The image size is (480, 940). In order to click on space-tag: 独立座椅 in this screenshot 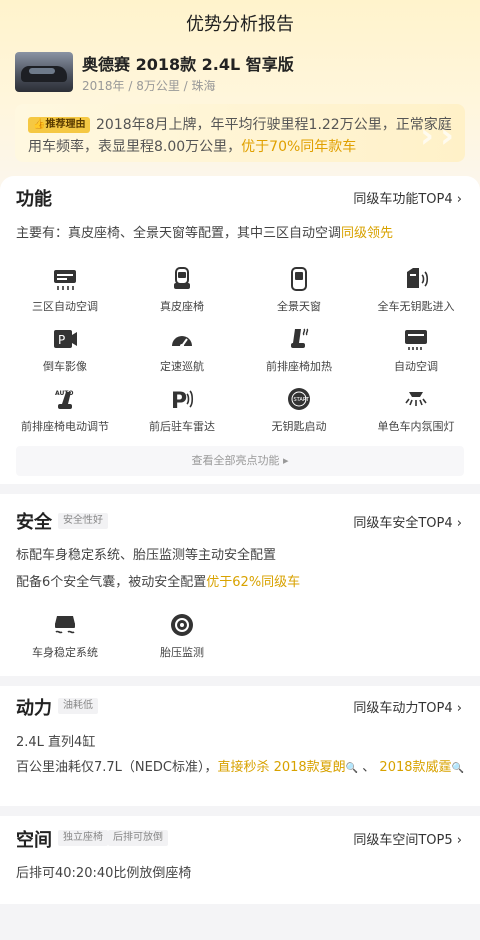, I will do `click(83, 838)`.